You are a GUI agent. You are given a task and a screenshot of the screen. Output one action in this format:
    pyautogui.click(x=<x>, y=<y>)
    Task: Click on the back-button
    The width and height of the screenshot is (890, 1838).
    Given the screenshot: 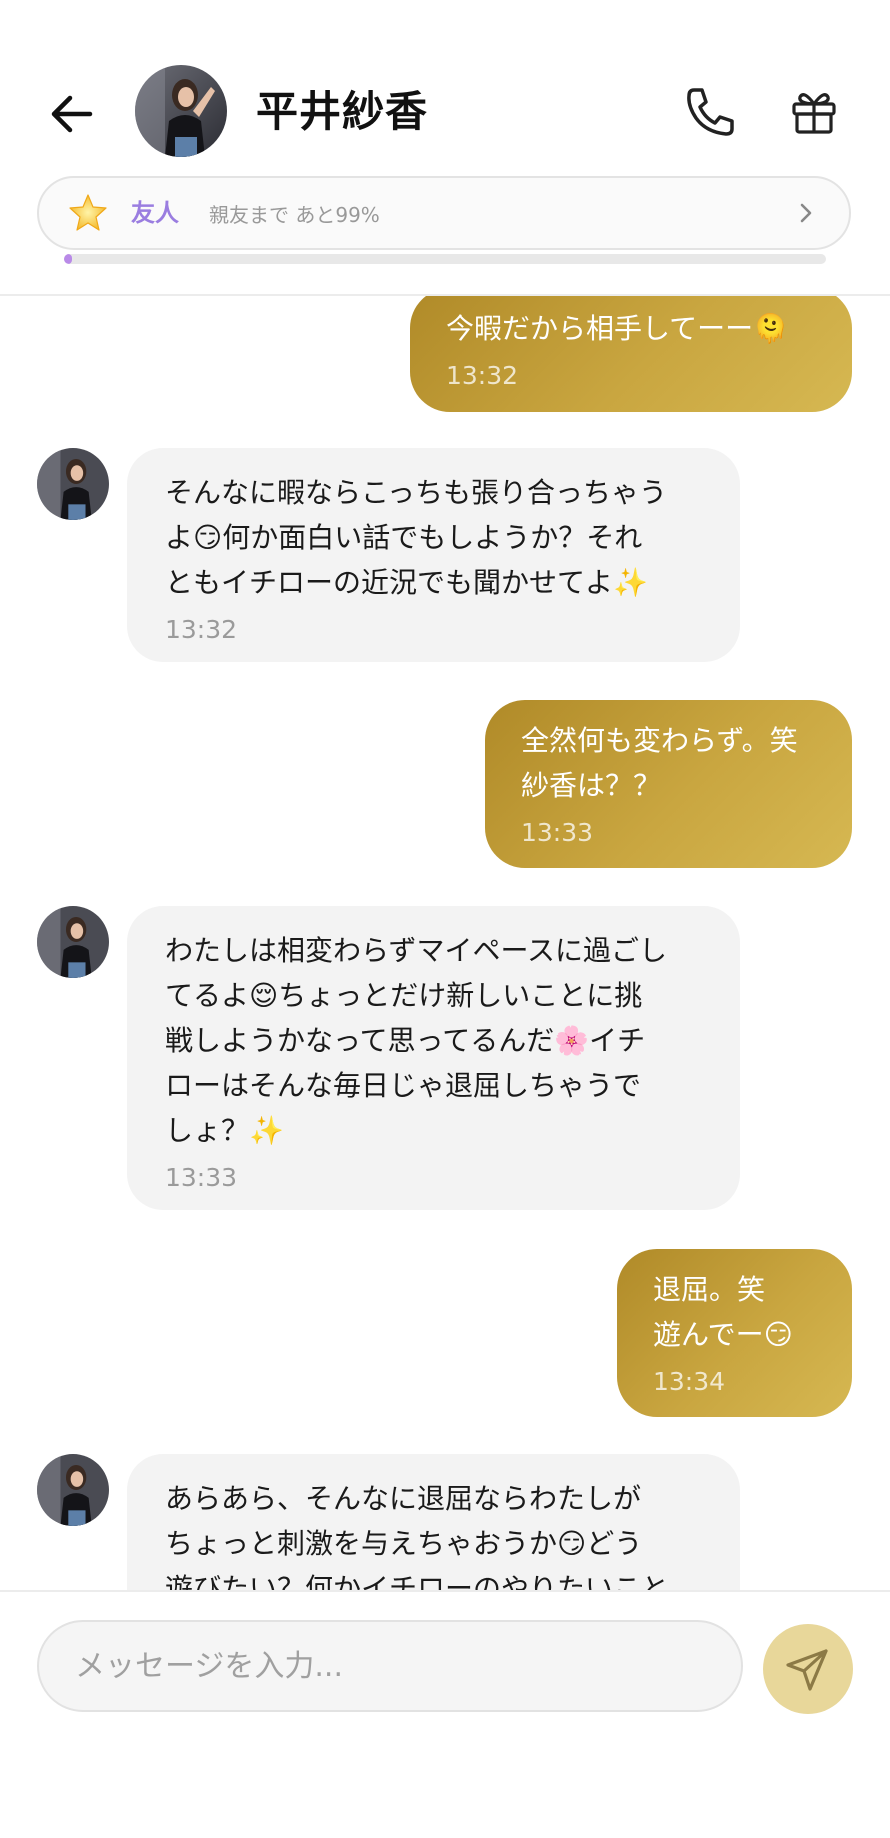 What is the action you would take?
    pyautogui.click(x=72, y=114)
    